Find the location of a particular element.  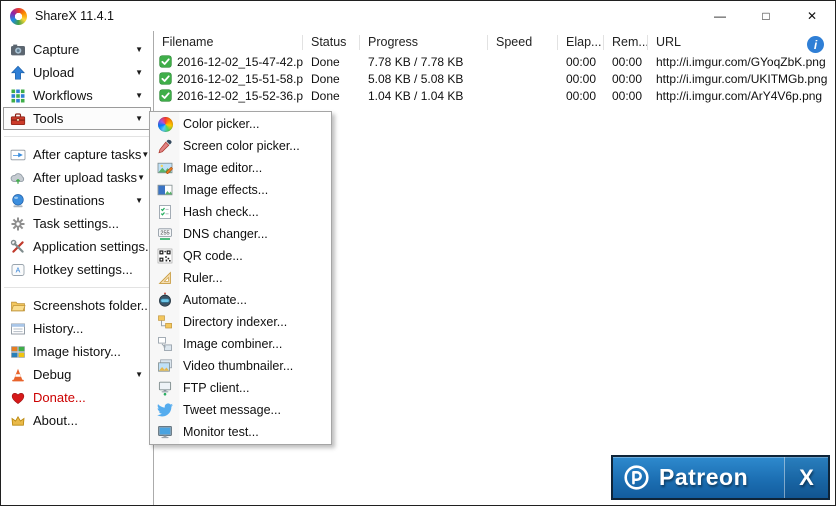

destinations-globe-icon is located at coordinates (18, 200).